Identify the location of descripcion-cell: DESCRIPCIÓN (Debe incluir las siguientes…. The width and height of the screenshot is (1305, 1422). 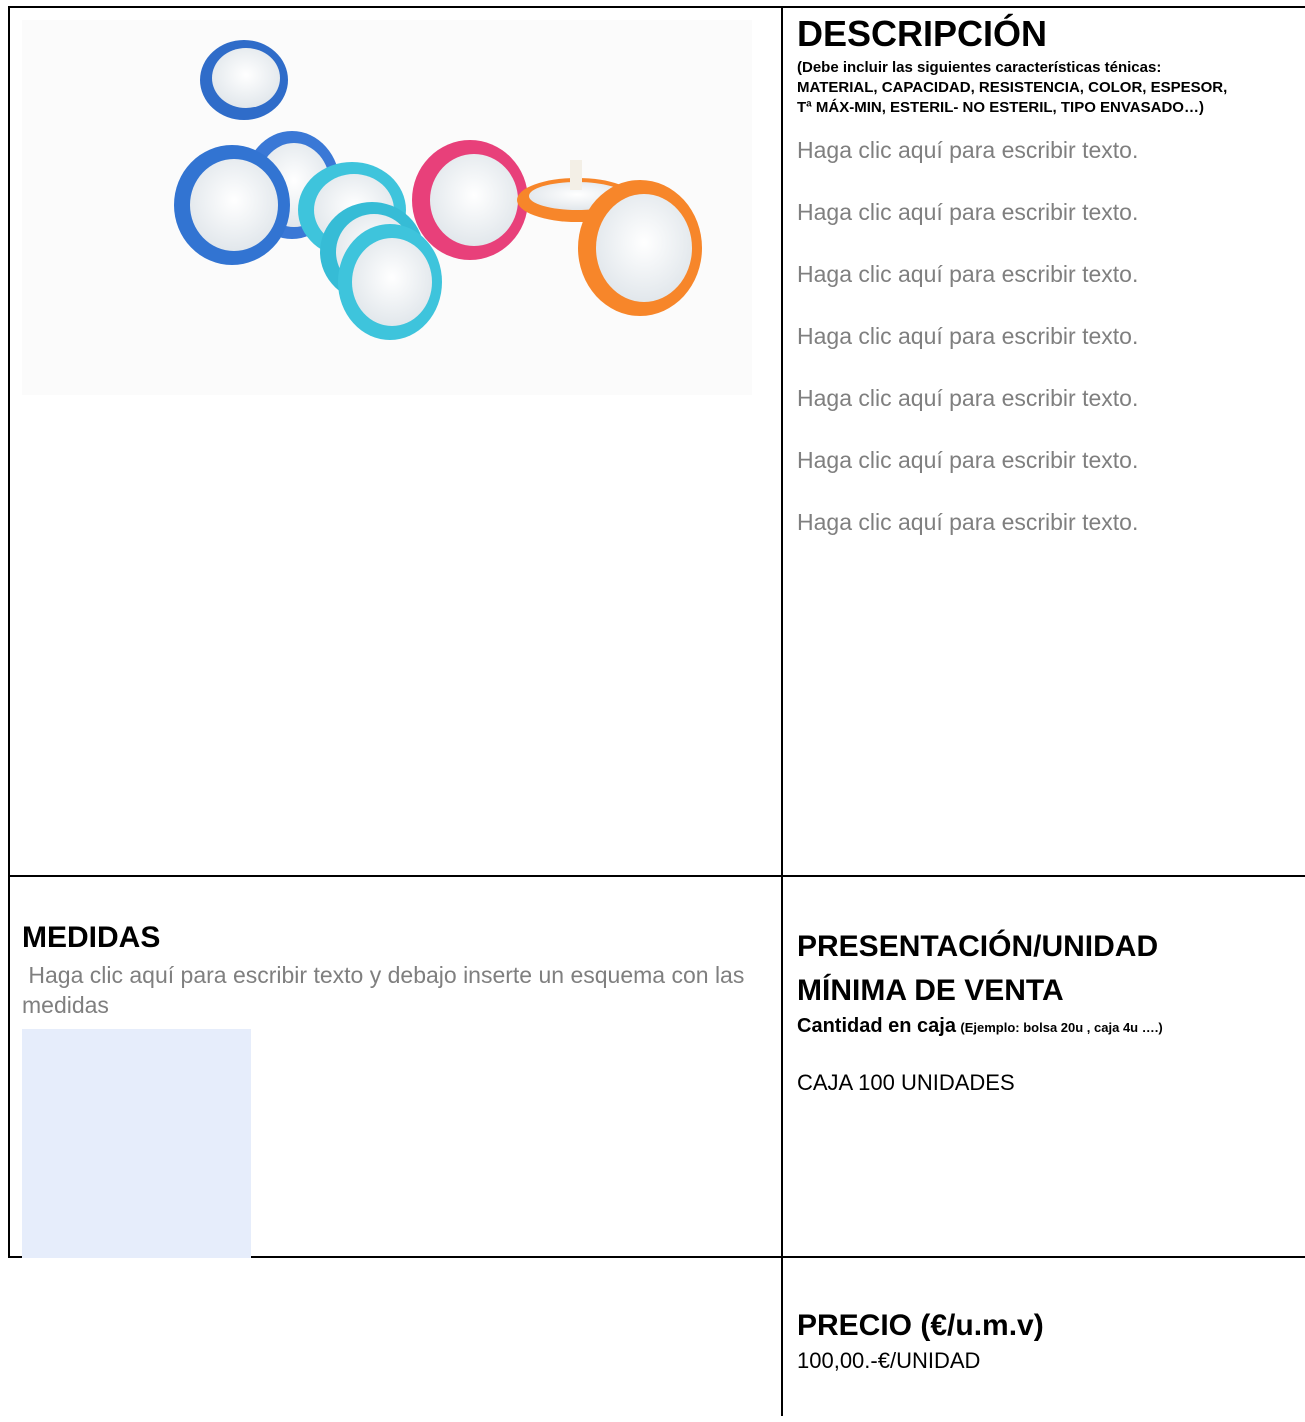
(1047, 291).